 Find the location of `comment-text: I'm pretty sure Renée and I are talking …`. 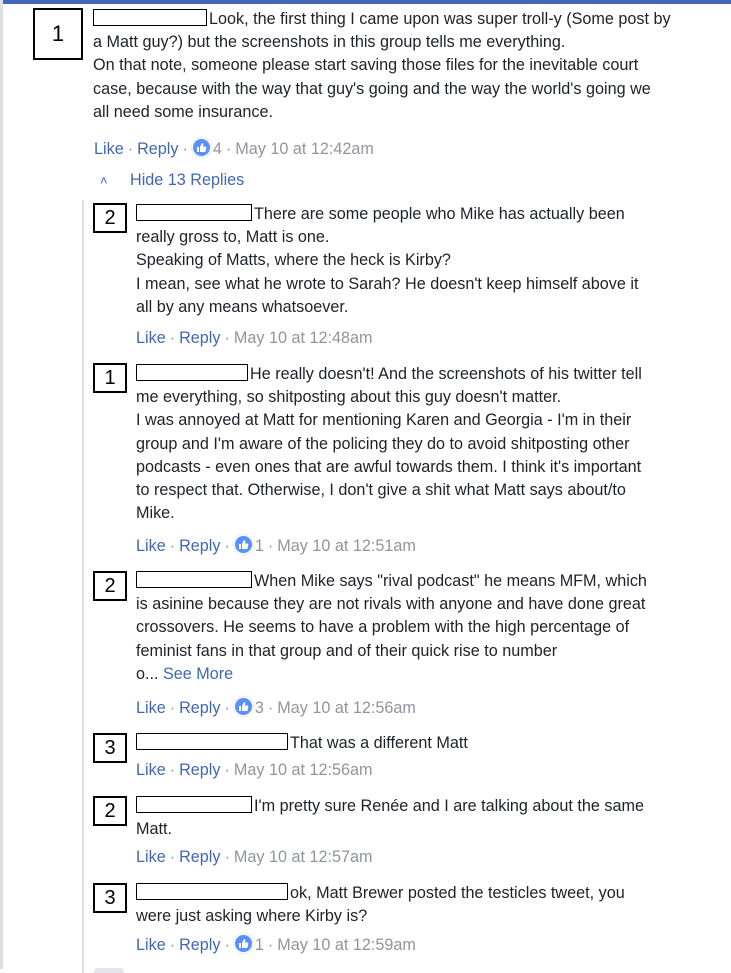

comment-text: I'm pretty sure Renée and I are talking … is located at coordinates (433, 818).